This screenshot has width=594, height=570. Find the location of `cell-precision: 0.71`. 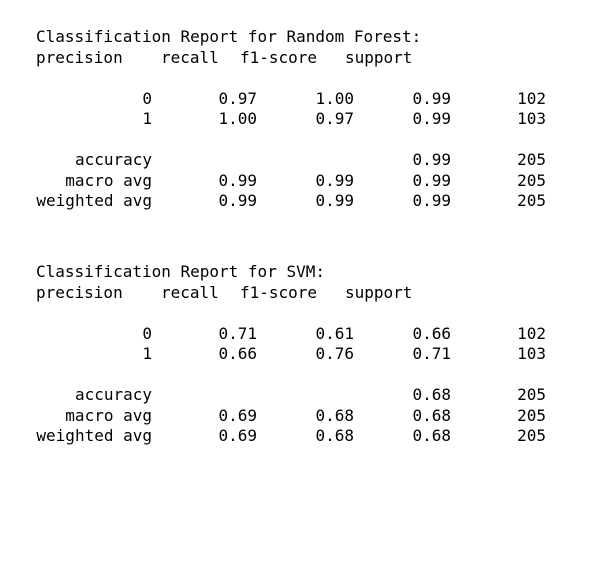

cell-precision: 0.71 is located at coordinates (237, 333).